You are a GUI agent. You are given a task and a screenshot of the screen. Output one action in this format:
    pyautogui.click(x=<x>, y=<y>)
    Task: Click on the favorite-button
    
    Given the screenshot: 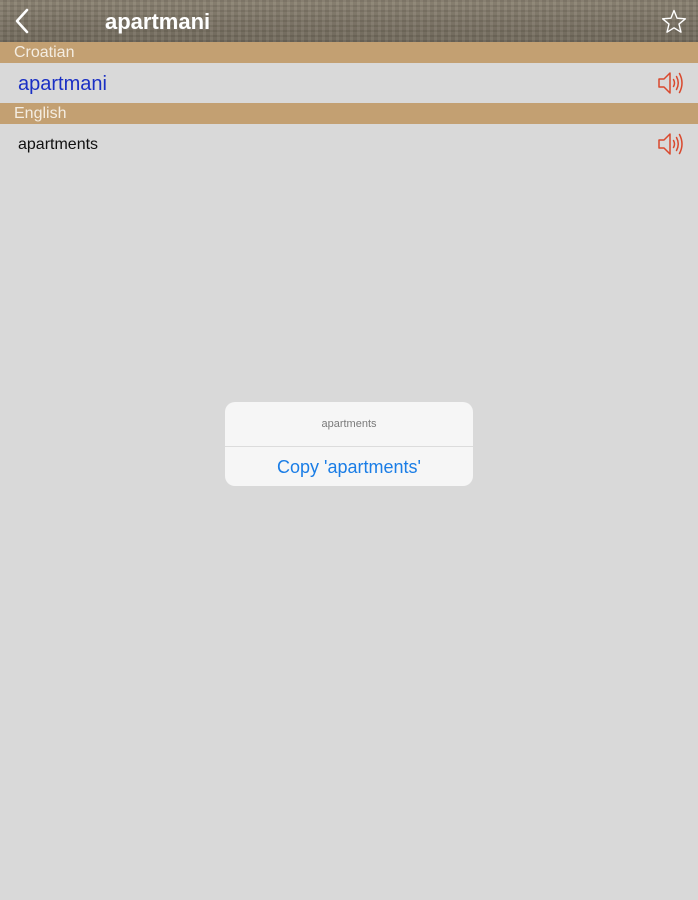 What is the action you would take?
    pyautogui.click(x=674, y=22)
    